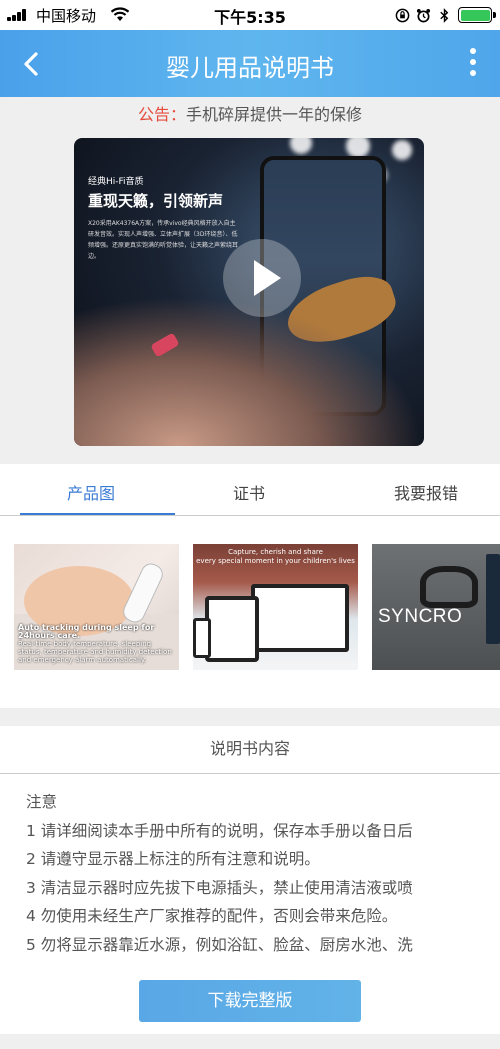  What do you see at coordinates (219, 830) in the screenshot?
I see `manual-line: 1 请详细阅读本手册中所有的说明，保存本手册以备日后` at bounding box center [219, 830].